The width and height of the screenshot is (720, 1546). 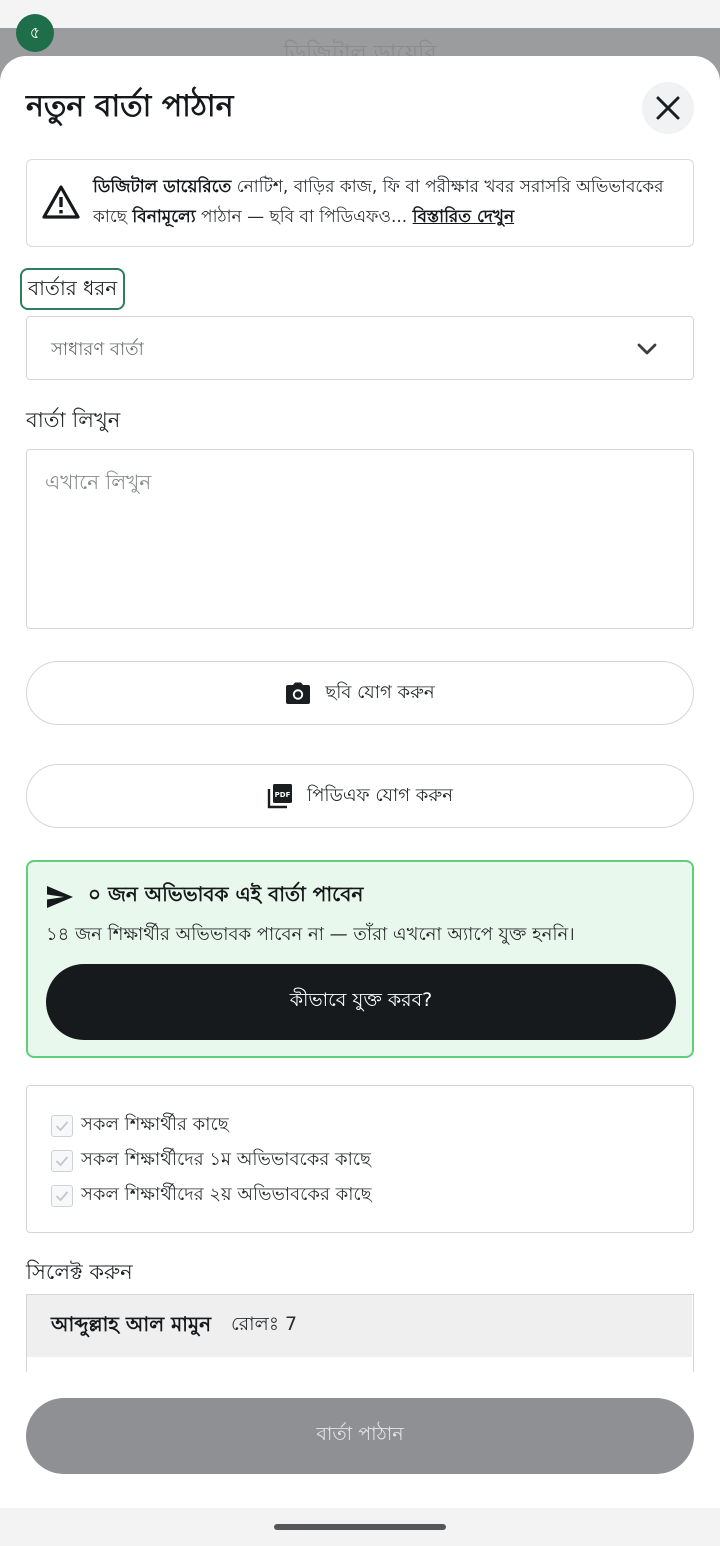 What do you see at coordinates (131, 1323) in the screenshot?
I see `student-name: আব্দুল্লাহ আল মামুন` at bounding box center [131, 1323].